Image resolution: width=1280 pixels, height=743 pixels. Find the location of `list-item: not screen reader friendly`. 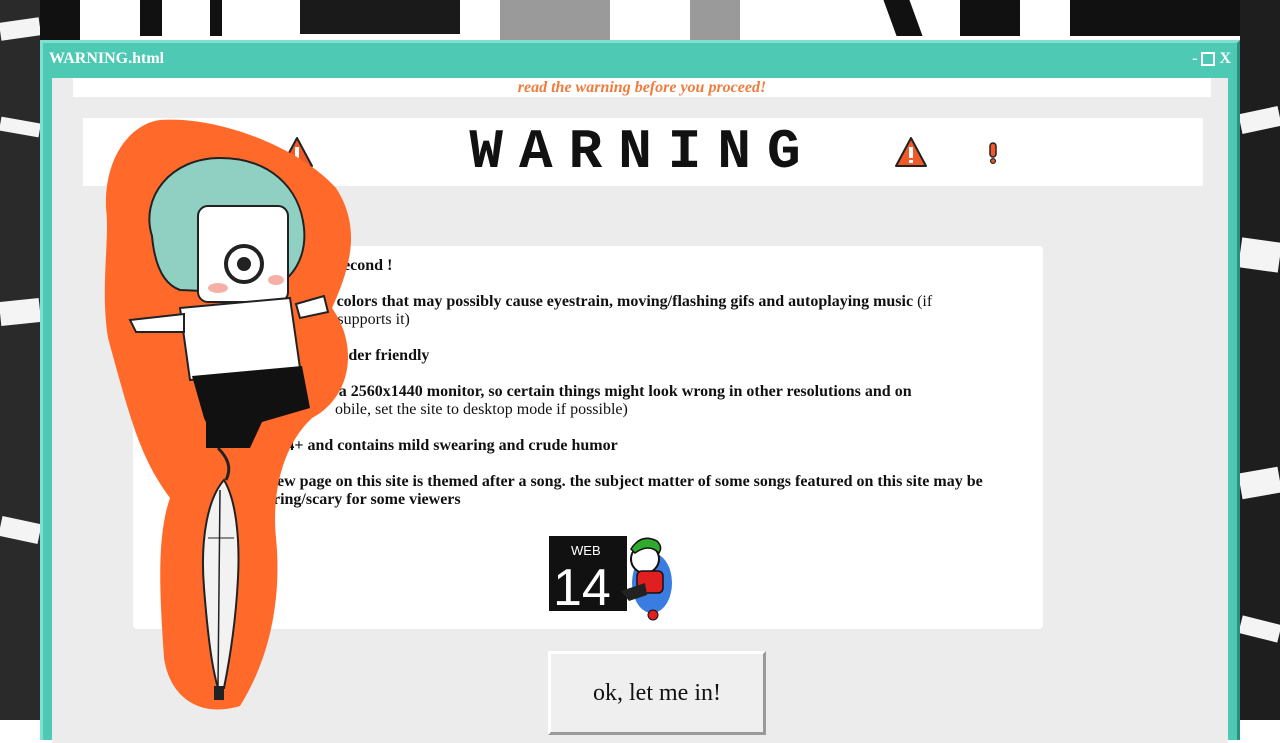

list-item: not screen reader friendly is located at coordinates (638, 356).